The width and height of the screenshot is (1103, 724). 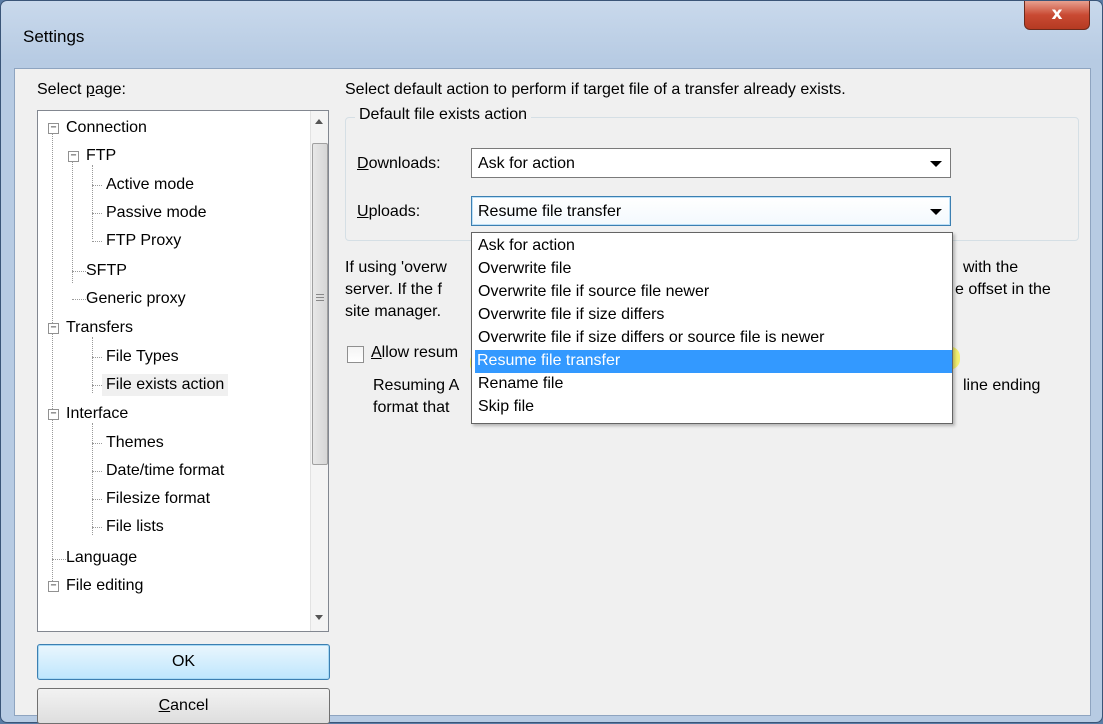 What do you see at coordinates (519, 384) in the screenshot?
I see `dropdown-option: Rename file` at bounding box center [519, 384].